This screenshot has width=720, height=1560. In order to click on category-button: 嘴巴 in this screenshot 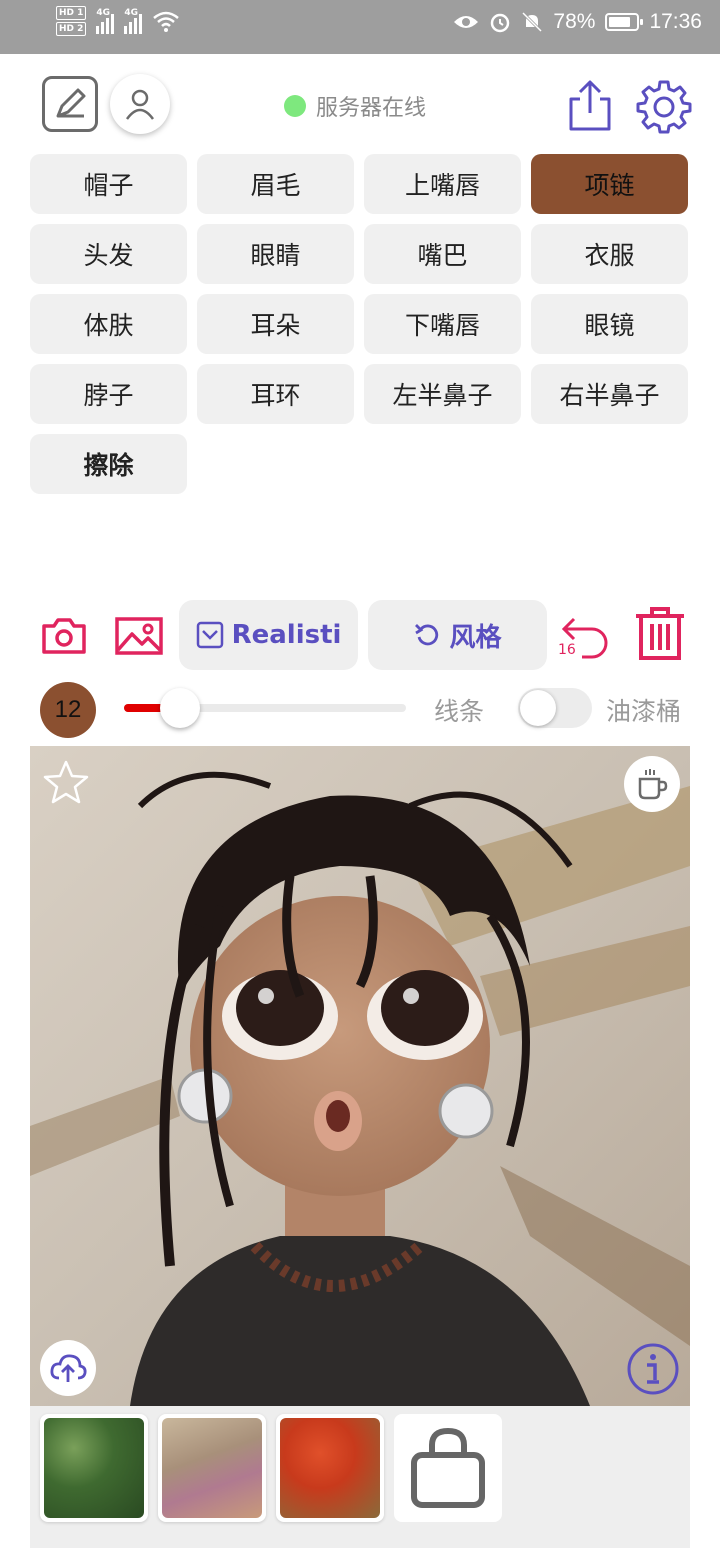, I will do `click(442, 254)`.